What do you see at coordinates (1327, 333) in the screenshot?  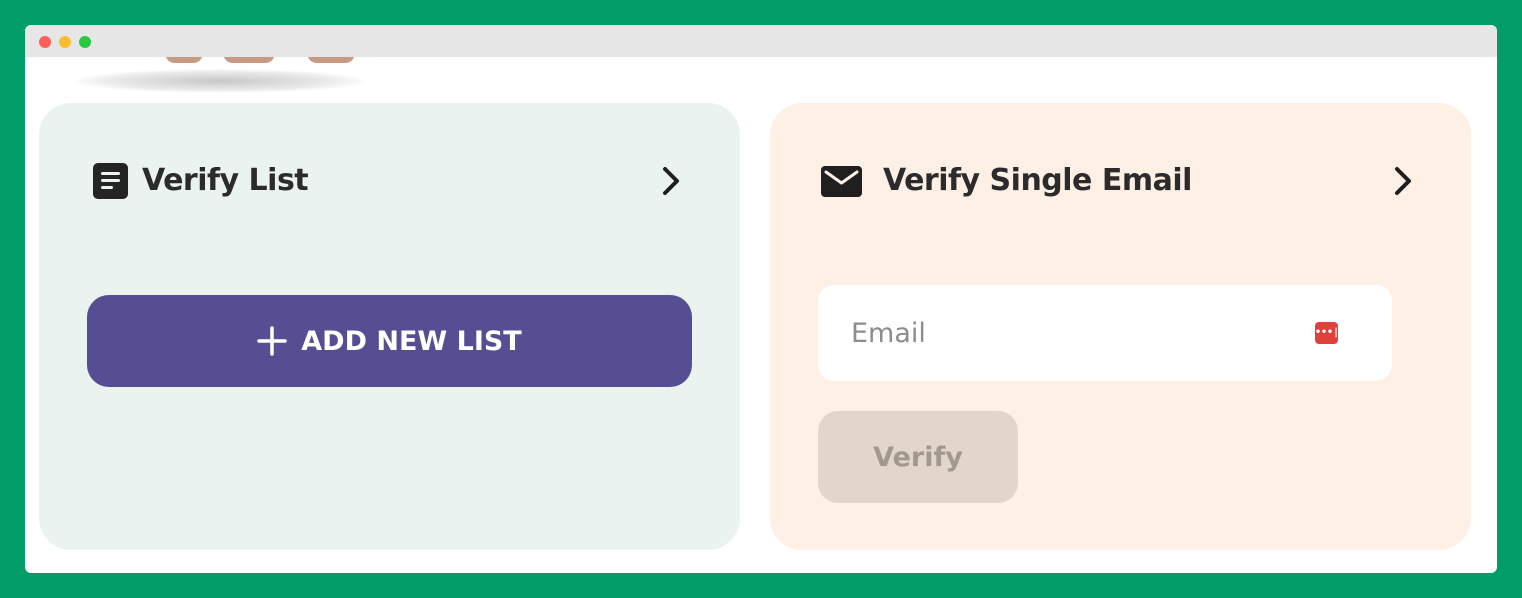 I see `password-manager-icon: •••|` at bounding box center [1327, 333].